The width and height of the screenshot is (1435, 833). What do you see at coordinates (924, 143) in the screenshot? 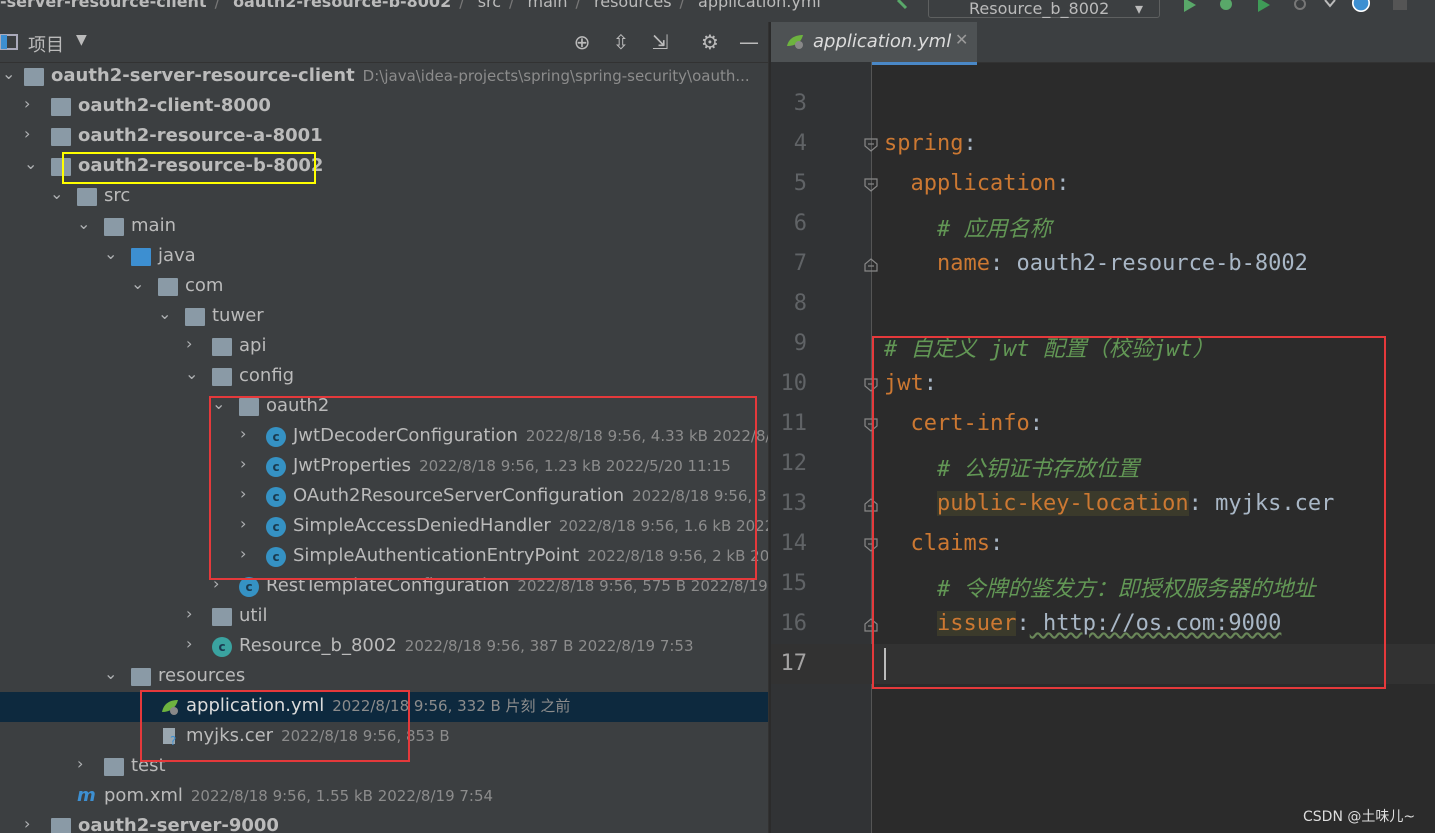
I see `yaml-key: spring` at bounding box center [924, 143].